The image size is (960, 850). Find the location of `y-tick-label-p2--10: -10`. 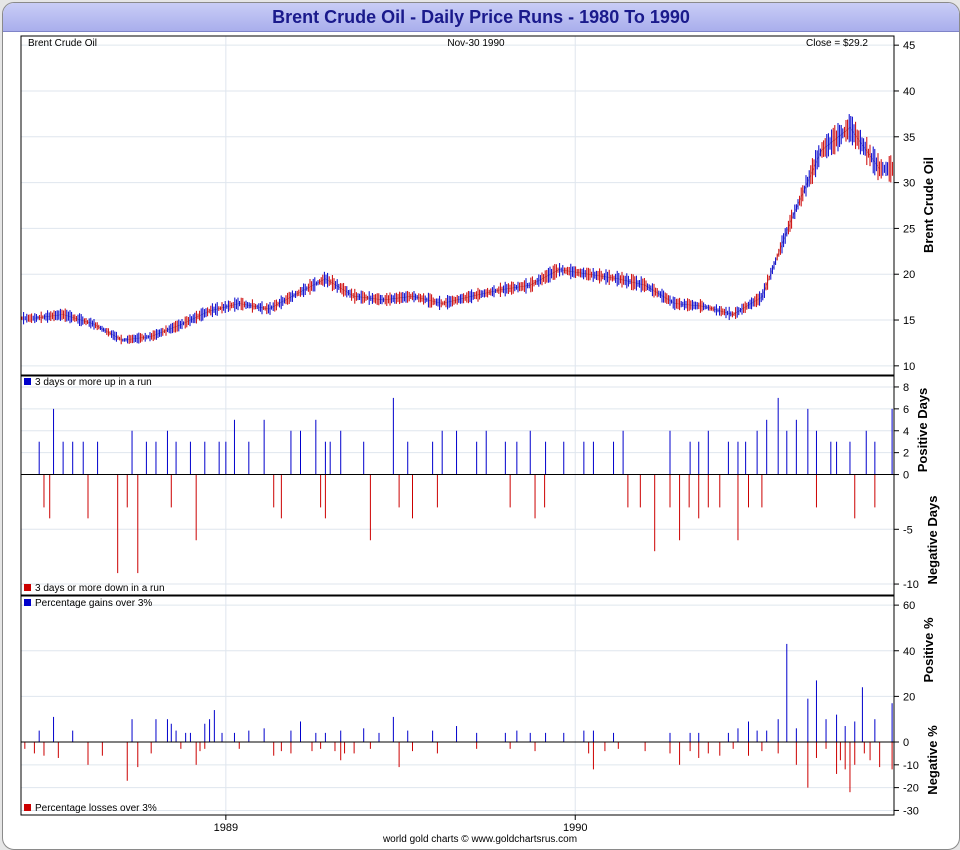

y-tick-label-p2--10: -10 is located at coordinates (911, 766).